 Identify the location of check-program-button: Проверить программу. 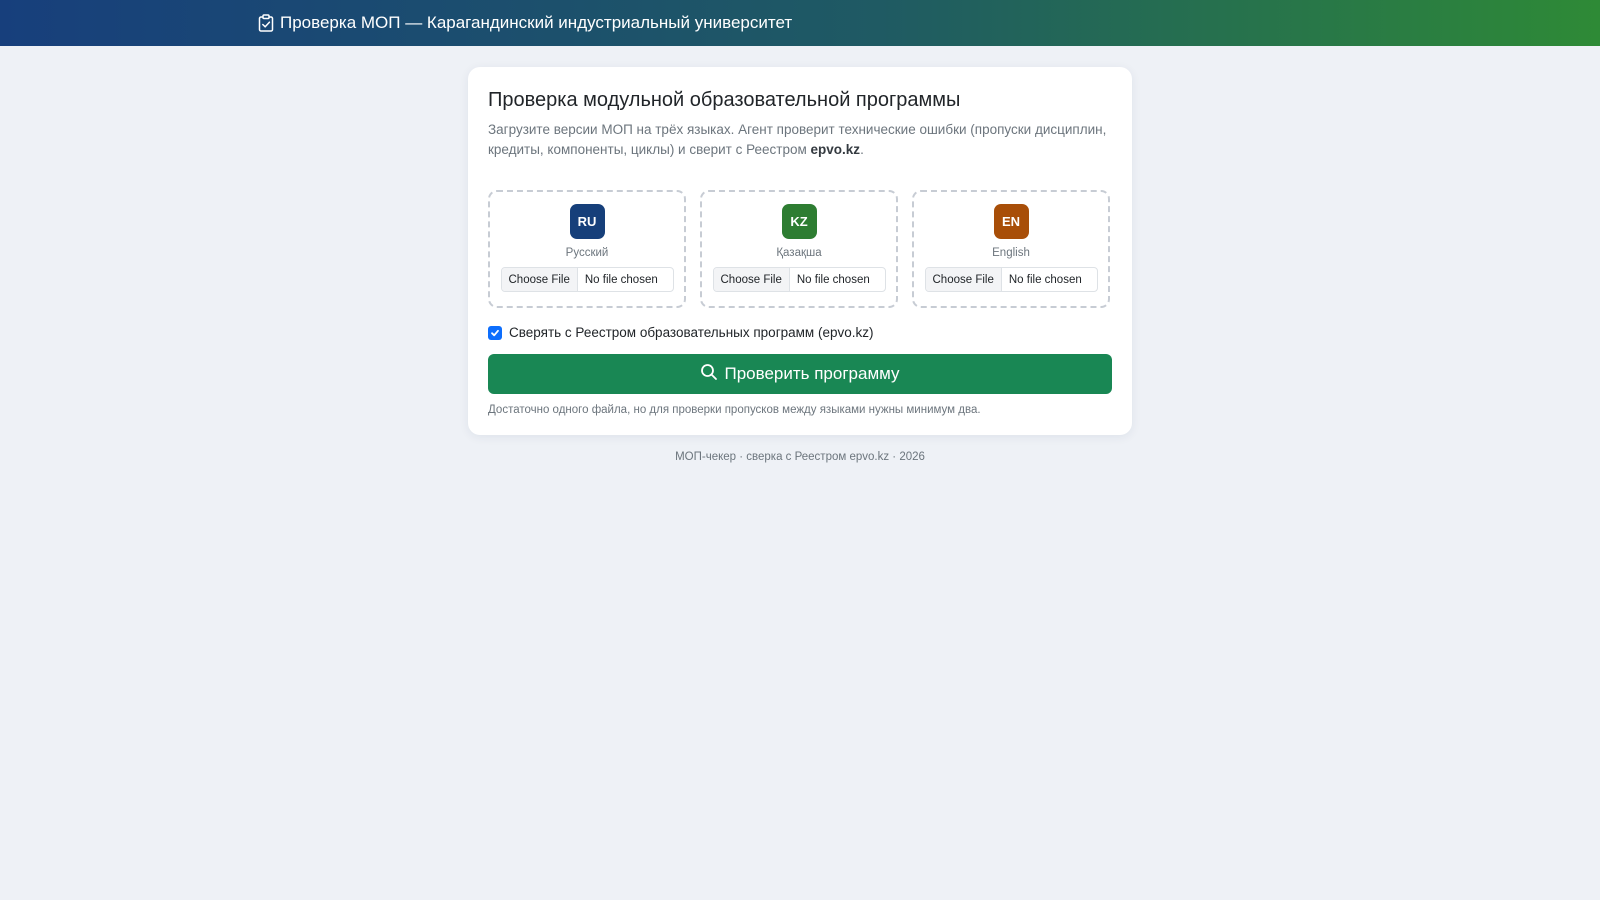
(800, 374).